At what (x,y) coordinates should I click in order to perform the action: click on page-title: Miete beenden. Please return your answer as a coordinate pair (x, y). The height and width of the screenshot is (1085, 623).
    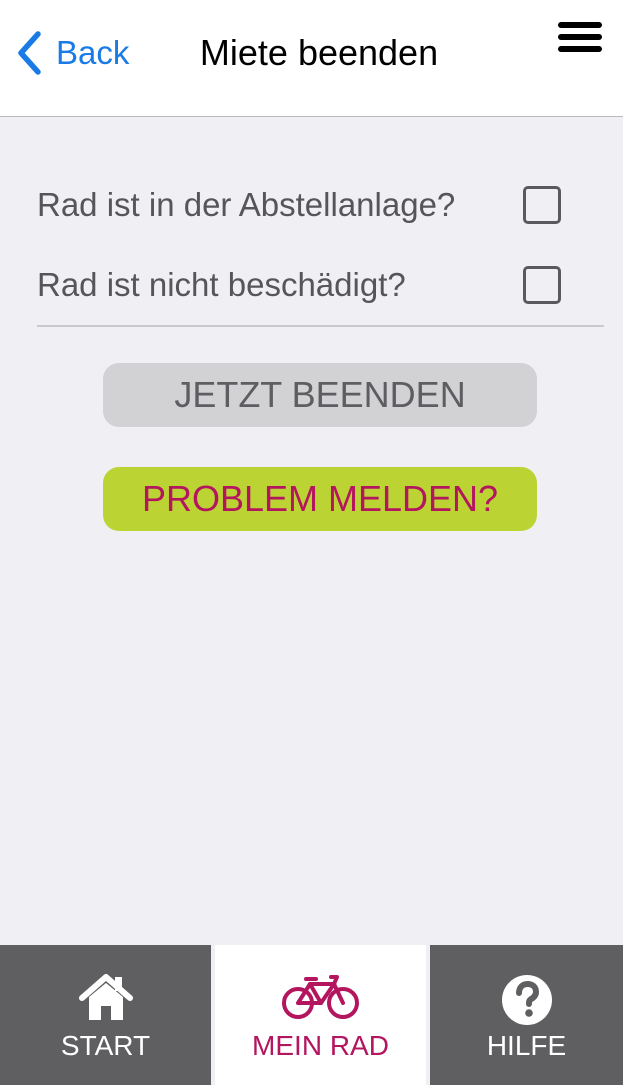
    Looking at the image, I should click on (319, 52).